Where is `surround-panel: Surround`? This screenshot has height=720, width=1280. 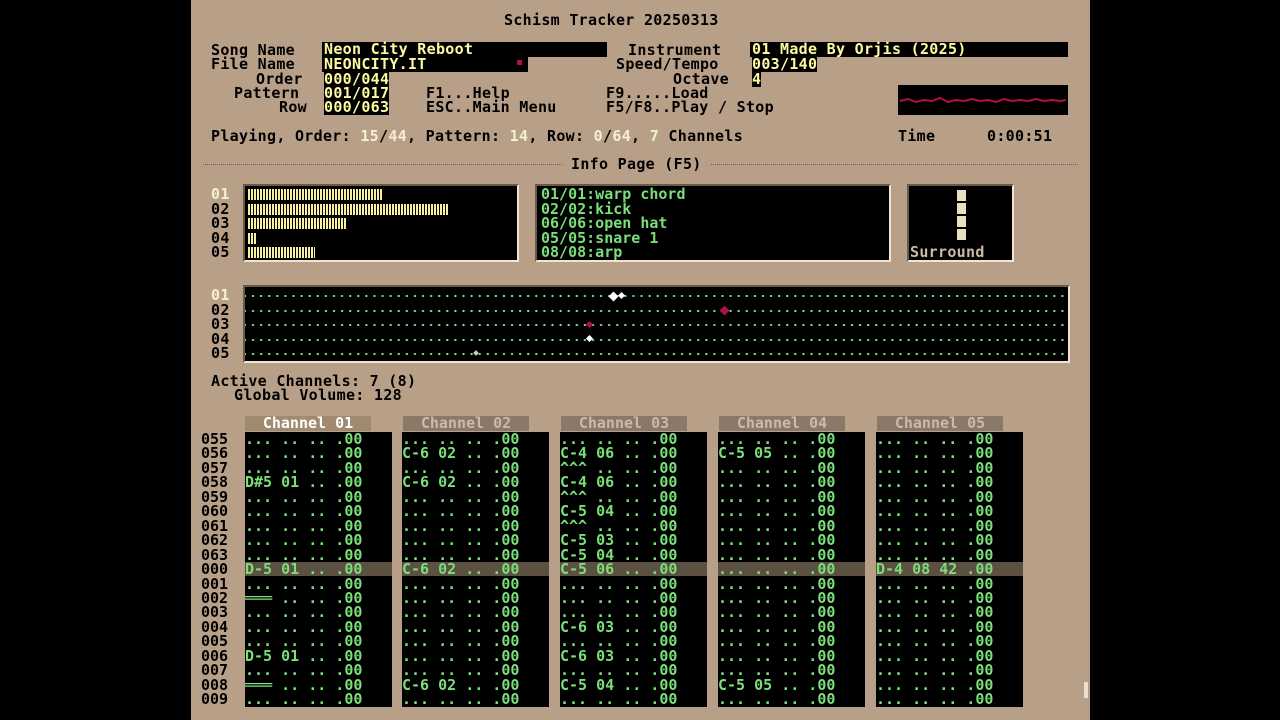 surround-panel: Surround is located at coordinates (960, 223).